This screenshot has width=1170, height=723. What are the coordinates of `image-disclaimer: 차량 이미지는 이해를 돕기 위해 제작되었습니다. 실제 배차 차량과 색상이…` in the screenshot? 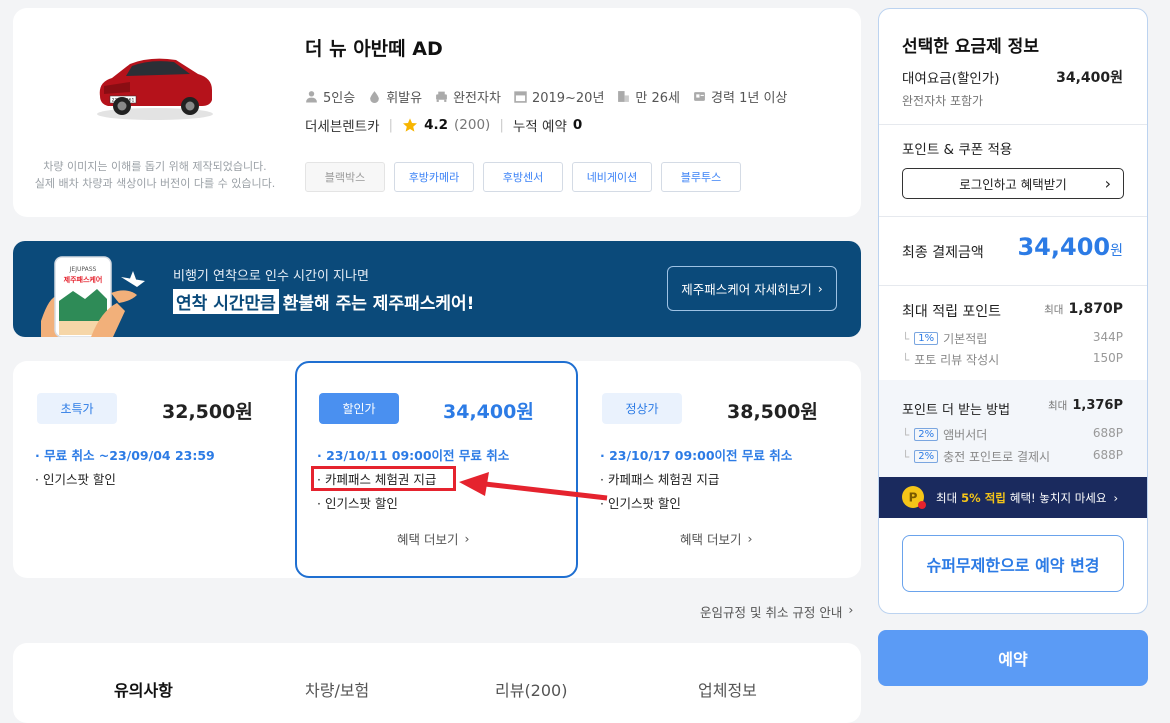 It's located at (155, 175).